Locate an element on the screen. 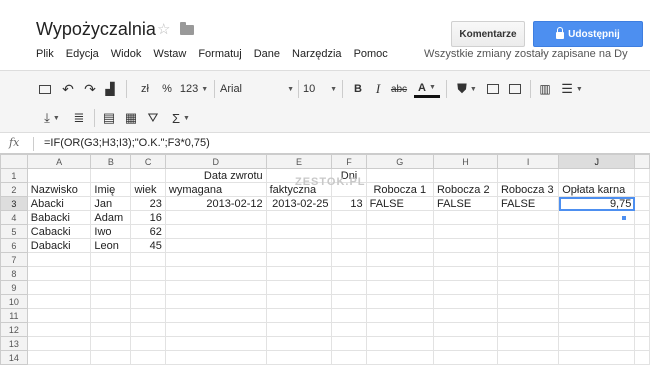 The height and width of the screenshot is (380, 650). column-header-e: E is located at coordinates (299, 161).